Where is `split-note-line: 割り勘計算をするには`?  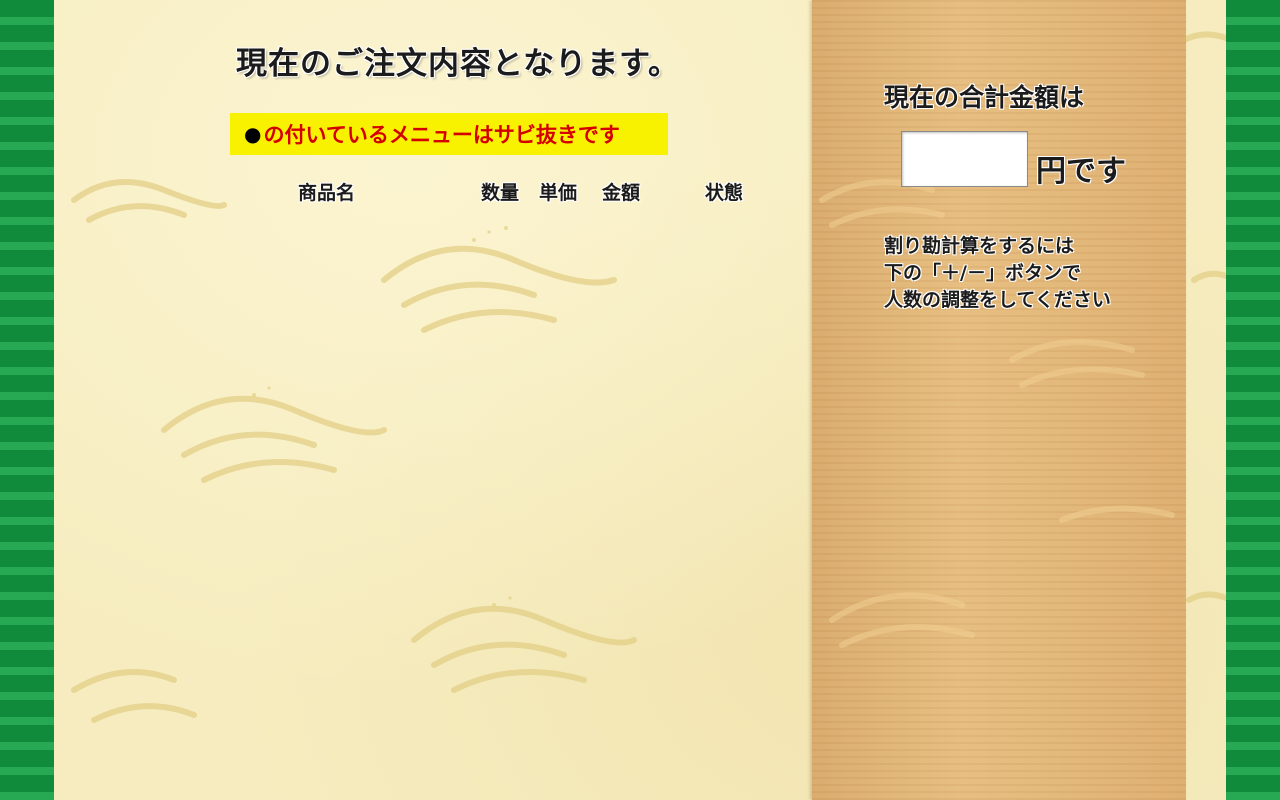 split-note-line: 割り勘計算をするには is located at coordinates (979, 246).